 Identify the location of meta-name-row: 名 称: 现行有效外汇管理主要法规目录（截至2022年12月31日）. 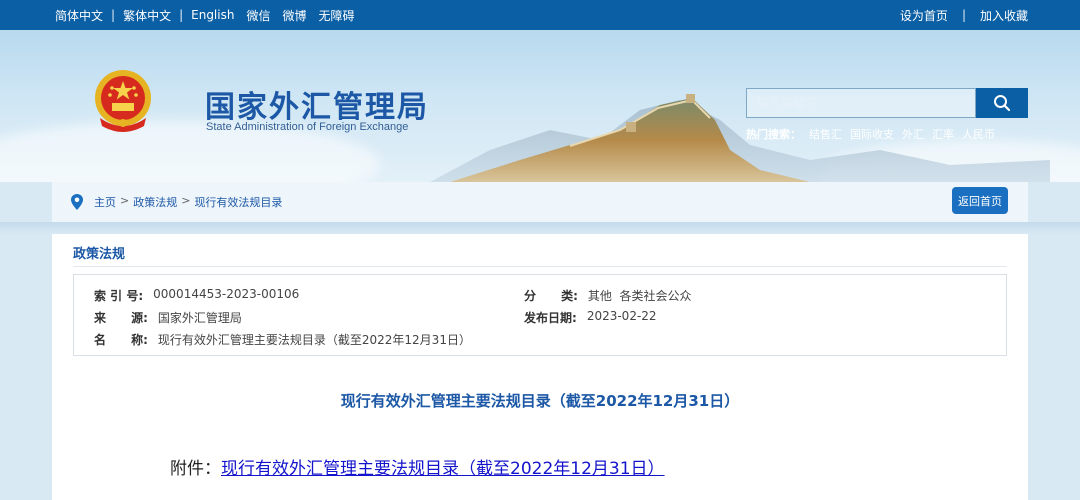
(282, 339).